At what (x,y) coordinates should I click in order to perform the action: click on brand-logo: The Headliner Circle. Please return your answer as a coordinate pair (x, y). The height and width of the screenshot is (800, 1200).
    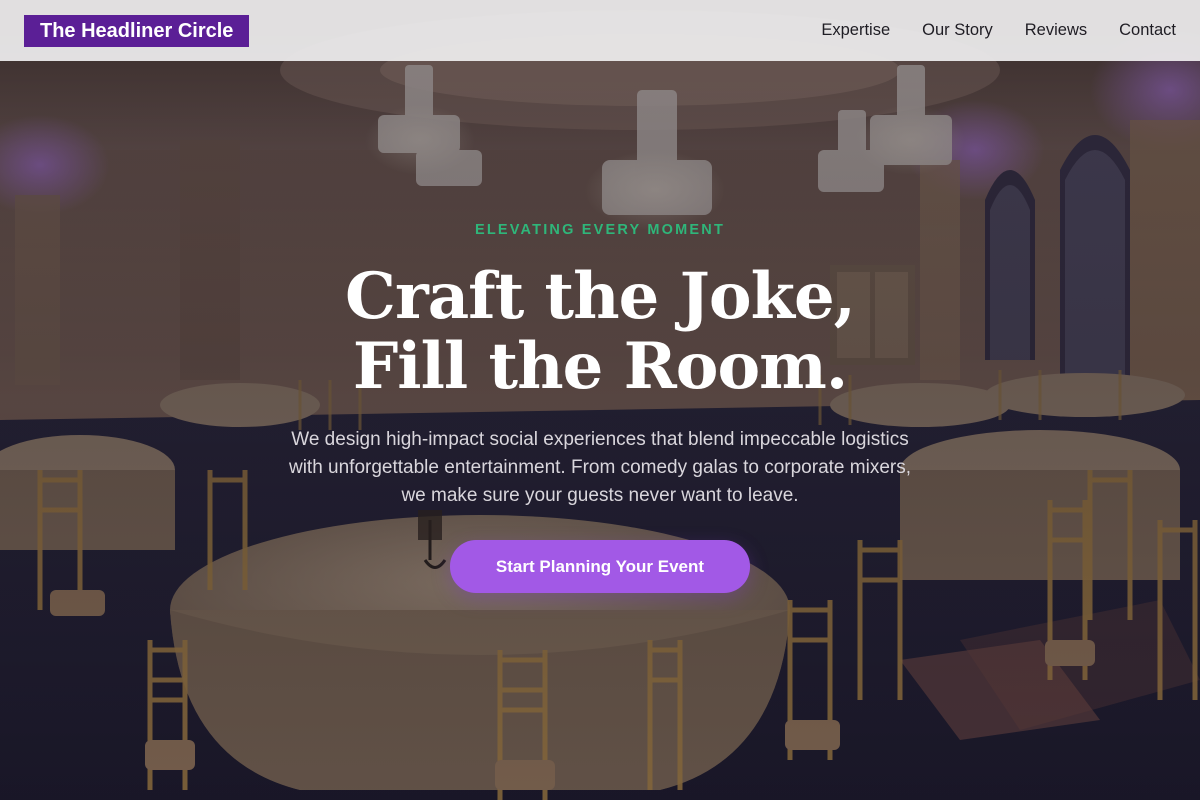
    Looking at the image, I should click on (137, 30).